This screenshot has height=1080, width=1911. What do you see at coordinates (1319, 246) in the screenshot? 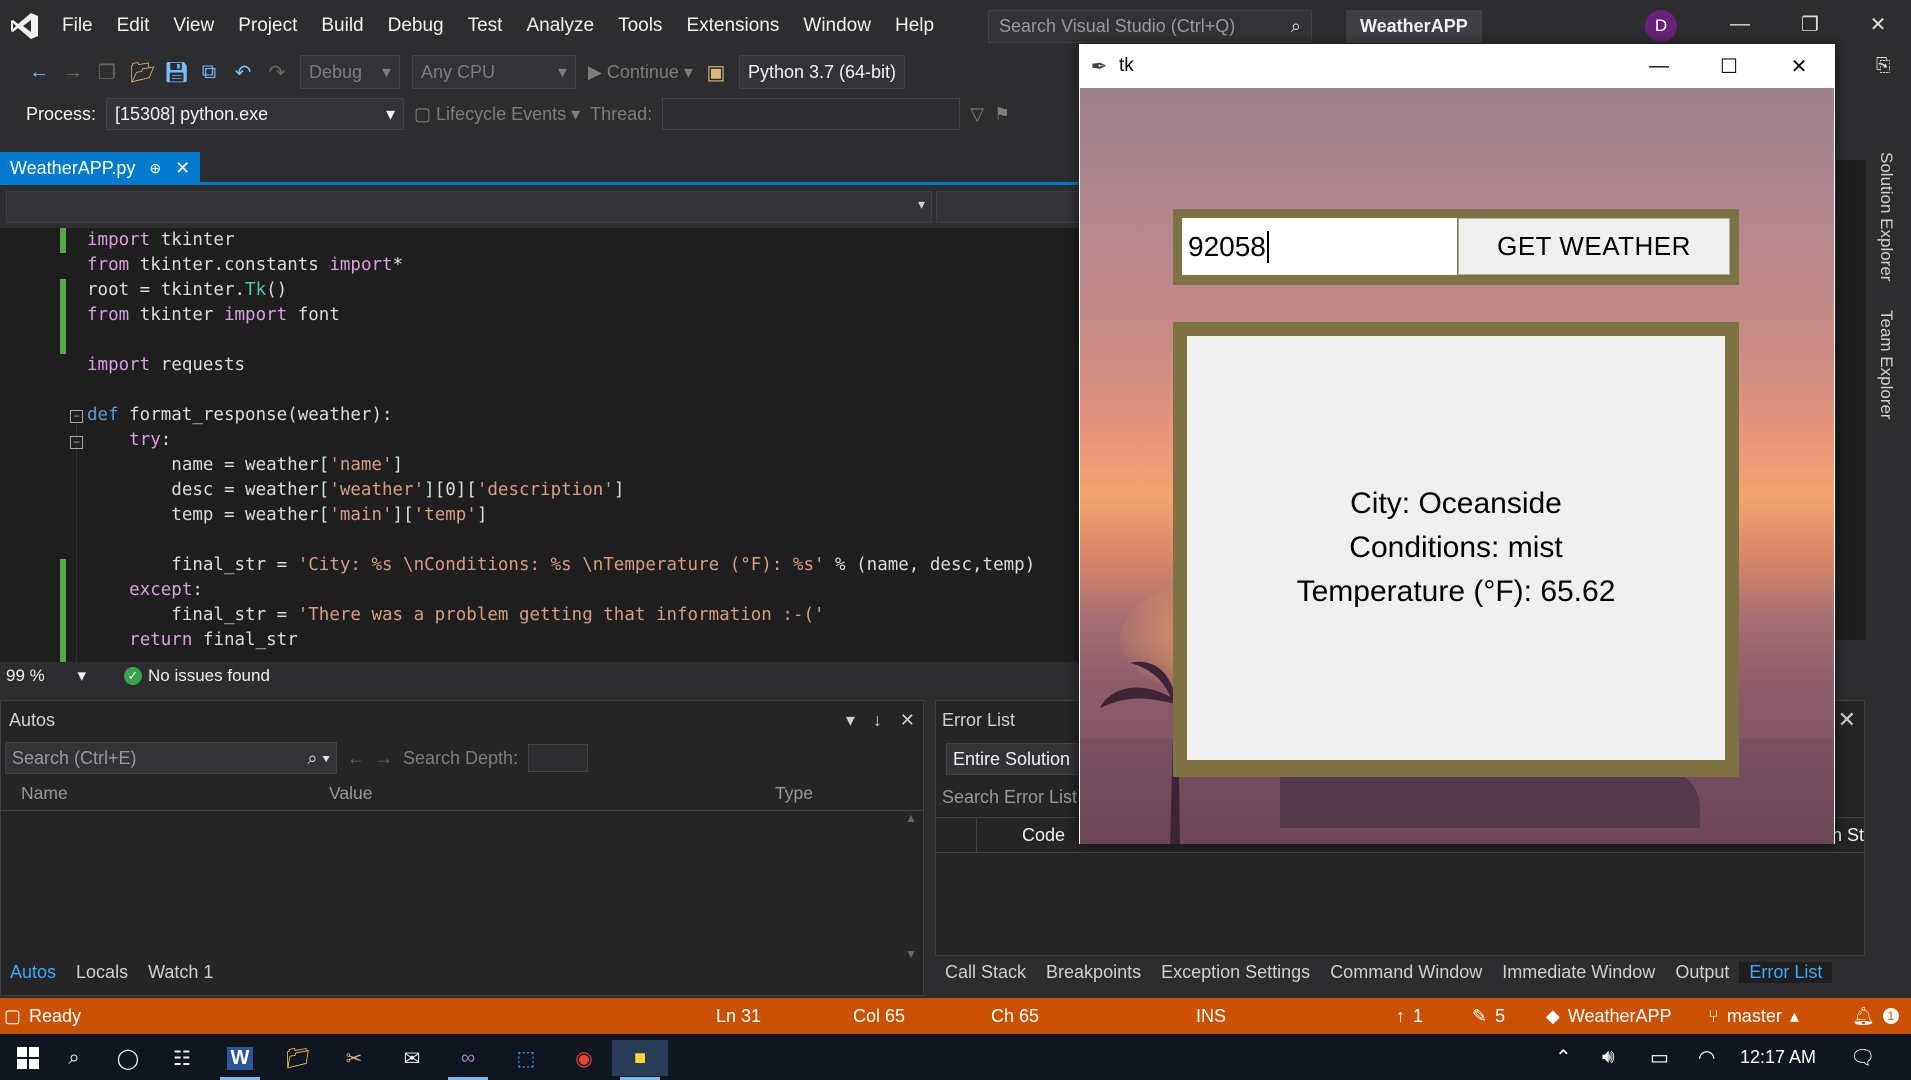
I see `zip-code-input: 92058` at bounding box center [1319, 246].